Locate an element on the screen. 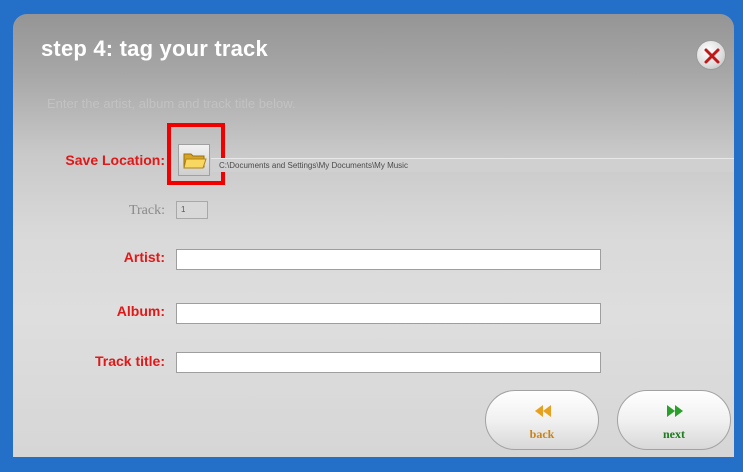 The width and height of the screenshot is (743, 472). track-number-label: Track: is located at coordinates (146, 210).